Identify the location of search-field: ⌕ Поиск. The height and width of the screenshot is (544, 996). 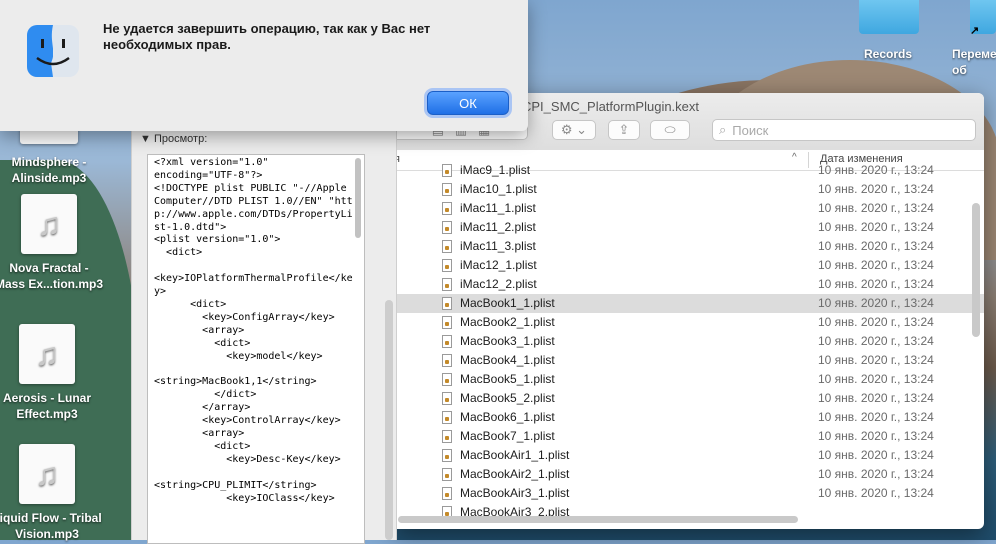
(844, 130).